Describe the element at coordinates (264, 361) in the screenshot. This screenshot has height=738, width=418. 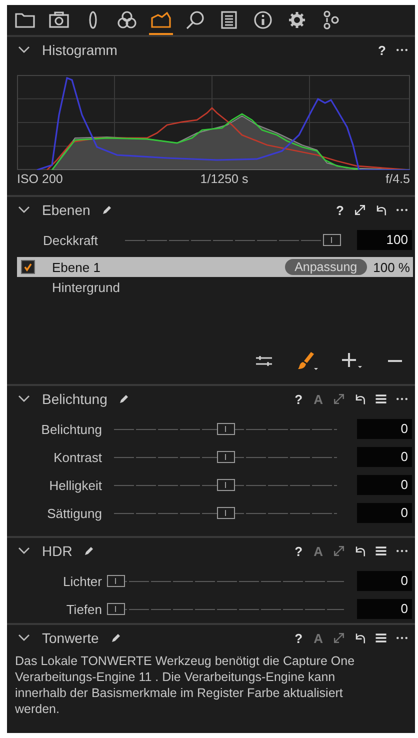
I see `sliders-icon` at that location.